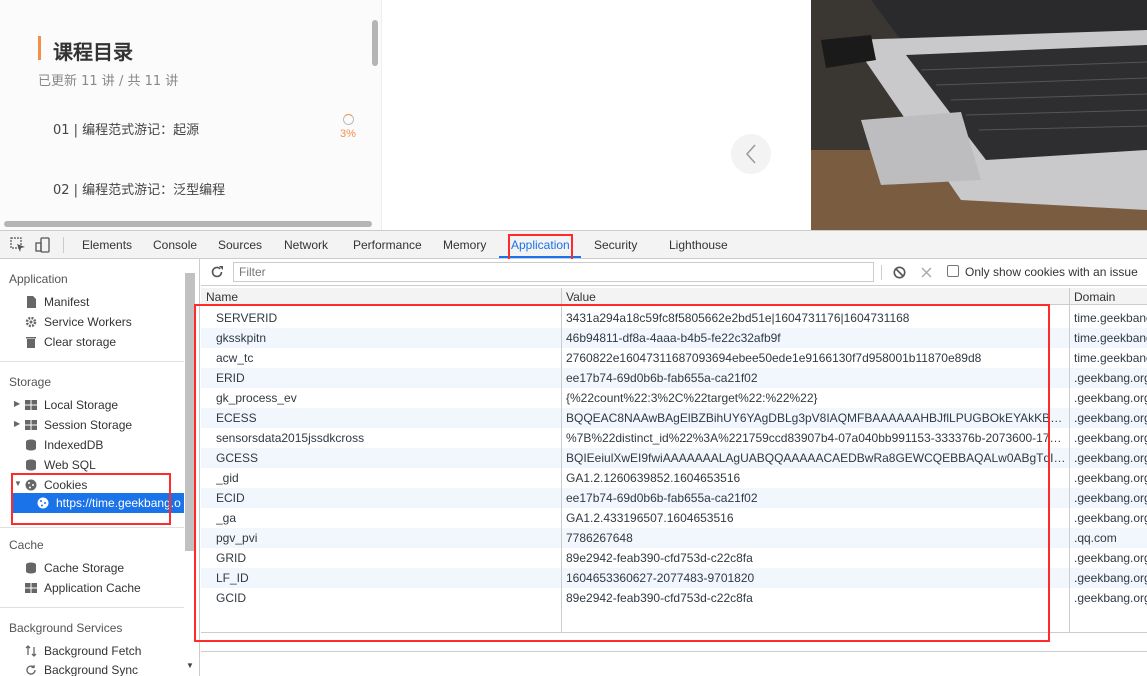  What do you see at coordinates (26, 545) in the screenshot?
I see `sidebar-header-cache: Cache` at bounding box center [26, 545].